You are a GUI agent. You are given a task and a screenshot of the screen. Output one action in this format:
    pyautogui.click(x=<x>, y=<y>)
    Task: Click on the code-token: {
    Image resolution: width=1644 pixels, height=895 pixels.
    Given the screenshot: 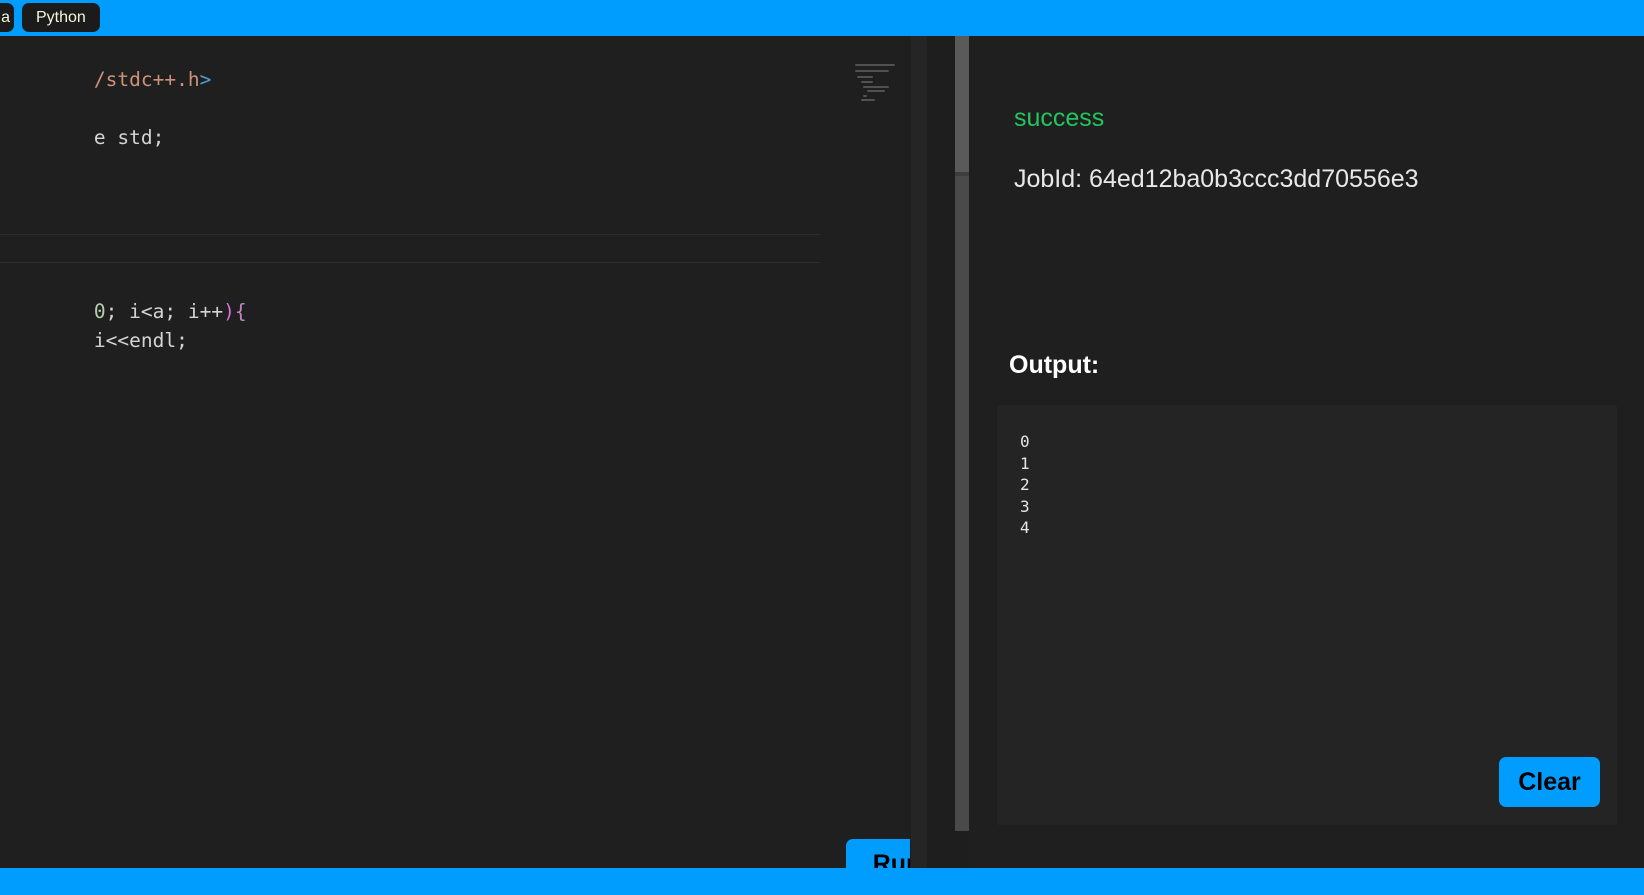 What is the action you would take?
    pyautogui.click(x=240, y=311)
    